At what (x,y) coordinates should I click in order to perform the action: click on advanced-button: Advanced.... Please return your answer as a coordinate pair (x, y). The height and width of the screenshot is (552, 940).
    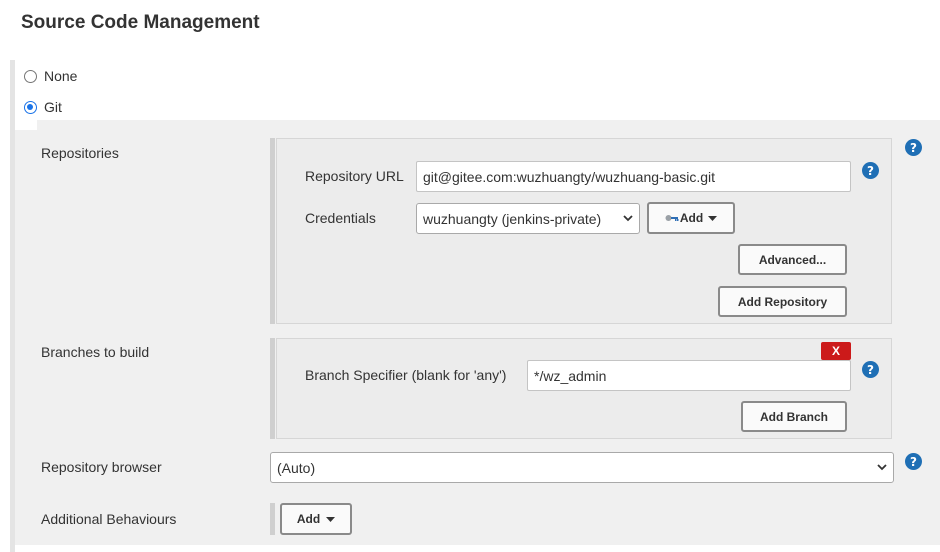
    Looking at the image, I should click on (792, 259).